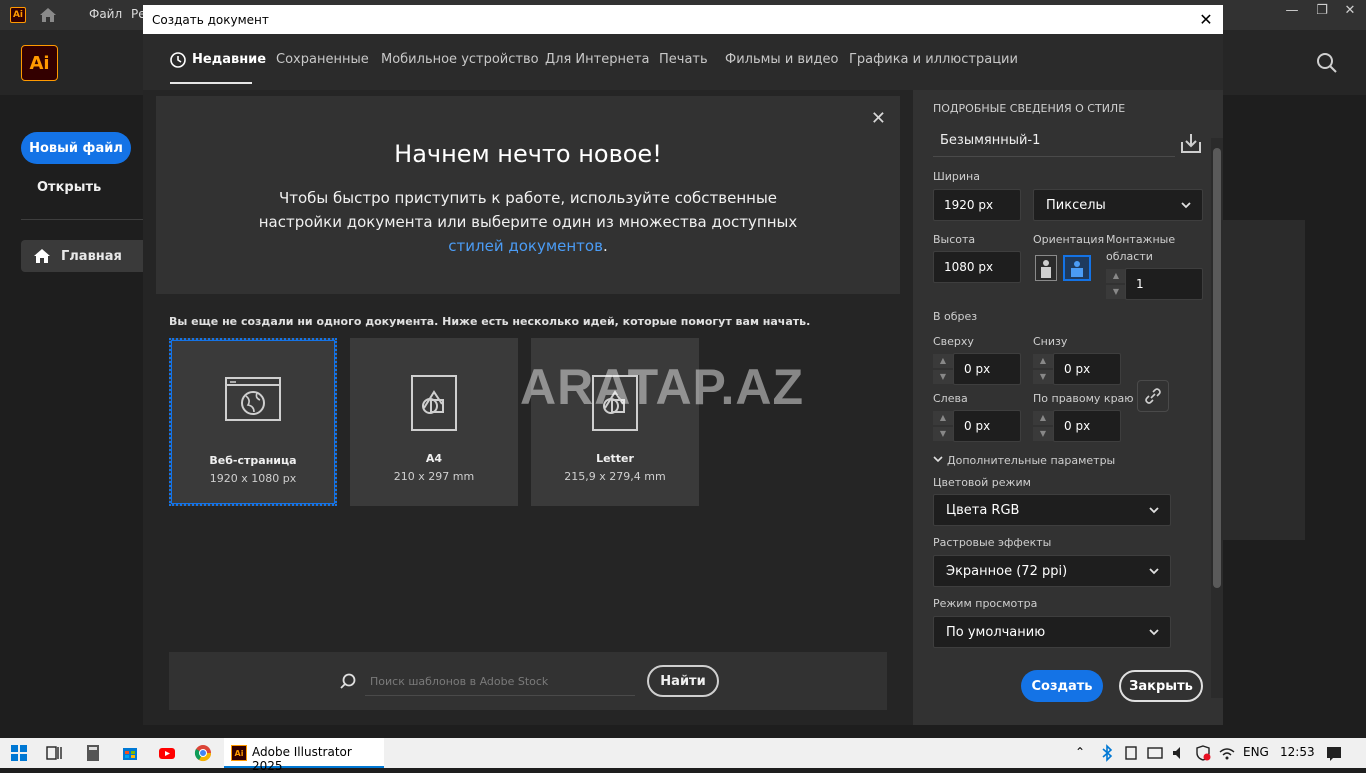 This screenshot has height=773, width=1366. Describe the element at coordinates (1227, 753) in the screenshot. I see `wifi-icon` at that location.